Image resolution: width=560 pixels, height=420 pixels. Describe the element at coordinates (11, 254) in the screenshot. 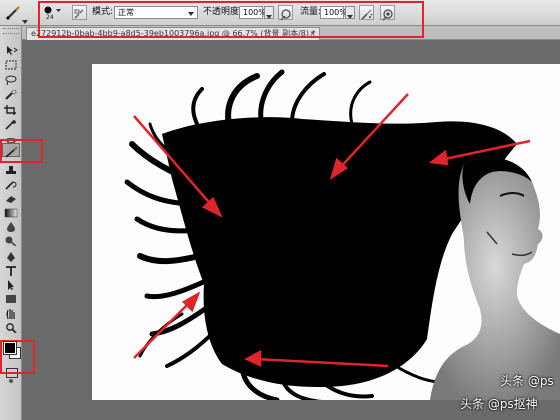

I see `pen-tool-icon` at that location.